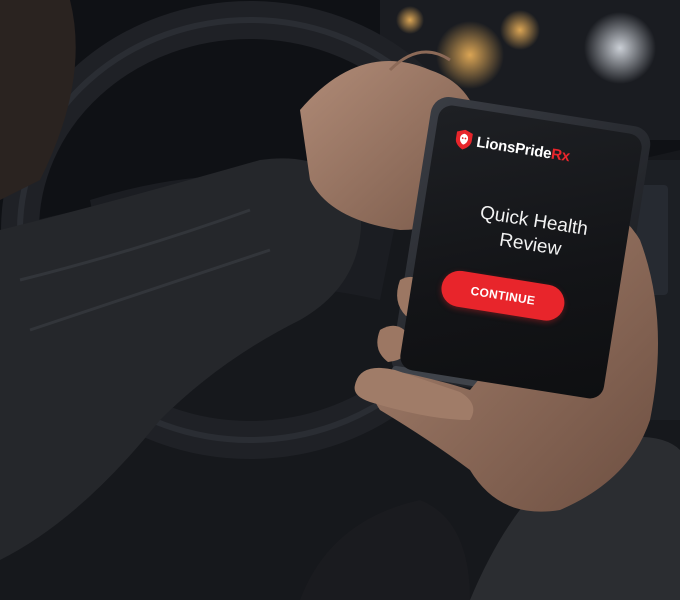 The height and width of the screenshot is (600, 680). I want to click on brand-name: LionsPrideRx, so click(523, 149).